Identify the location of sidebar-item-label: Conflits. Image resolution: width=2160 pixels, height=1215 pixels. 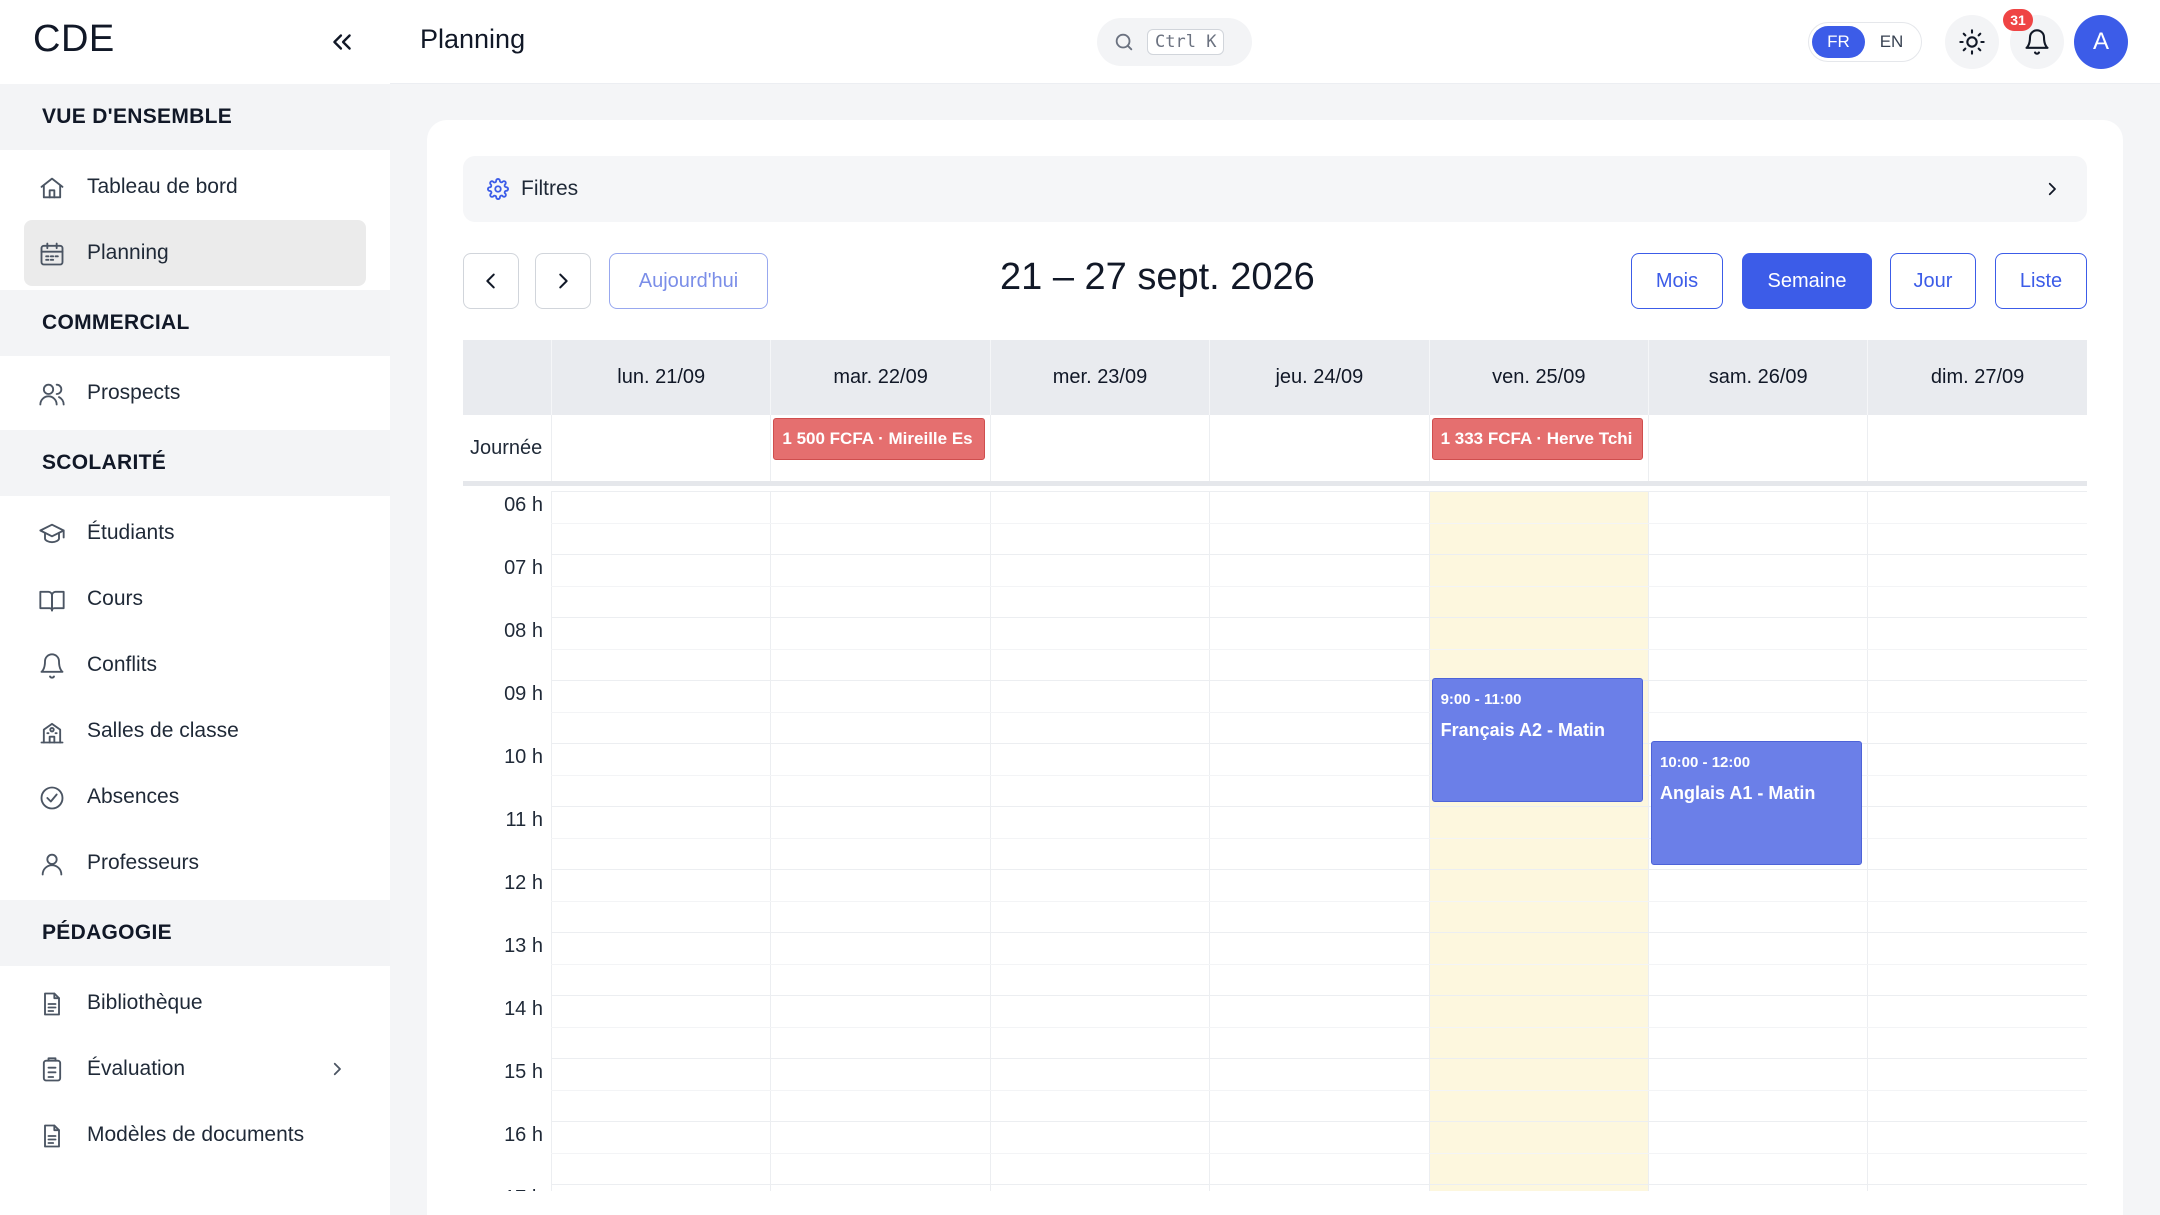
(122, 664).